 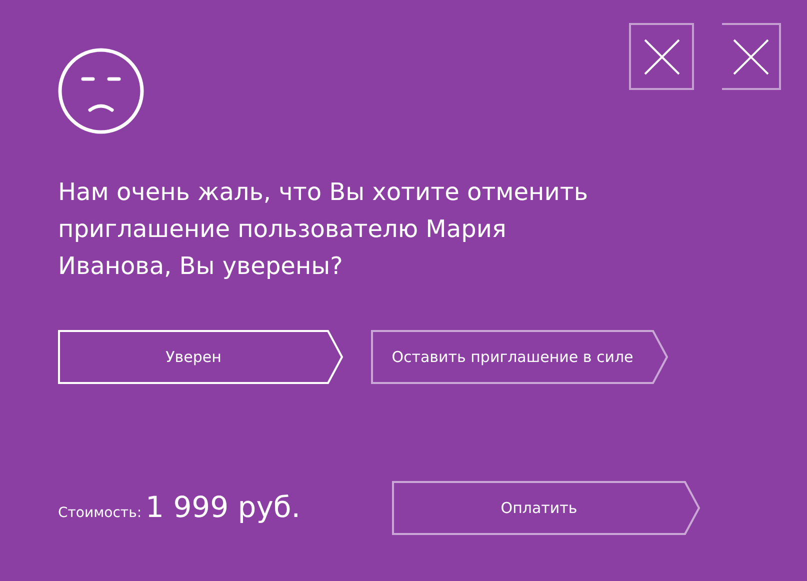 What do you see at coordinates (546, 508) in the screenshot?
I see `pay-button: Оплатить` at bounding box center [546, 508].